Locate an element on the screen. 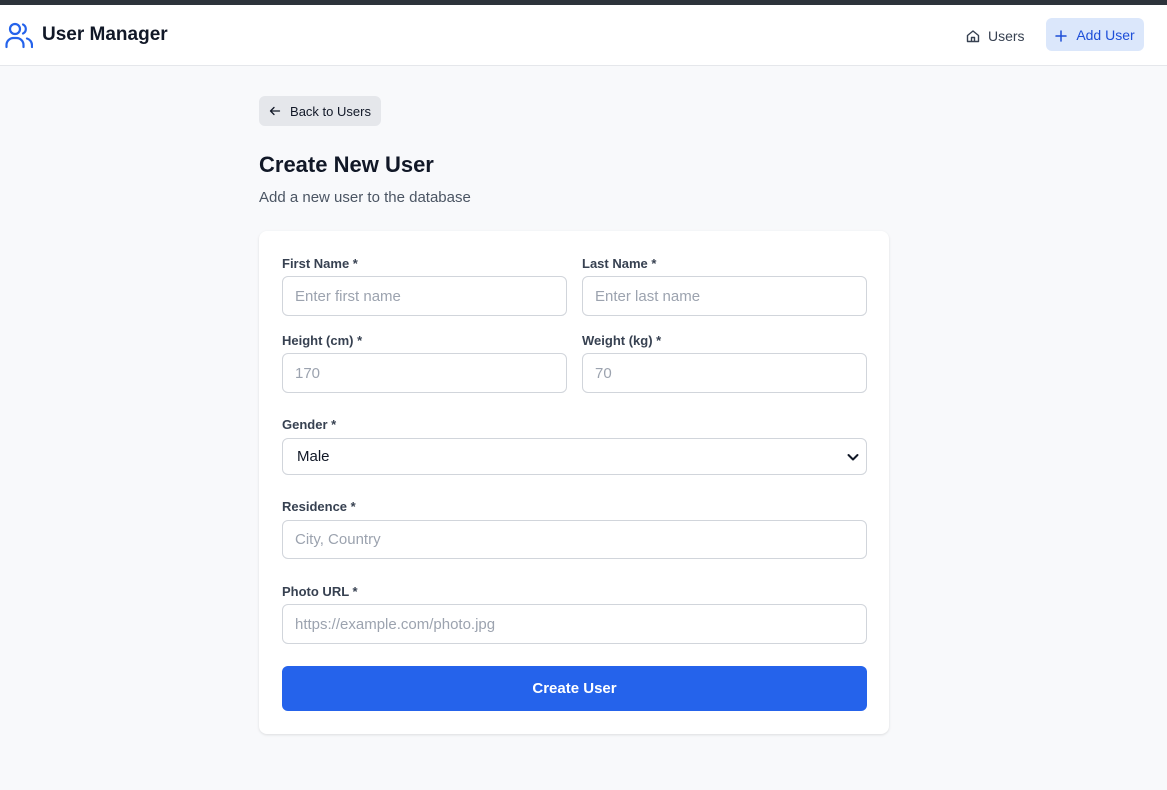  first-name-label: First Name * is located at coordinates (320, 263).